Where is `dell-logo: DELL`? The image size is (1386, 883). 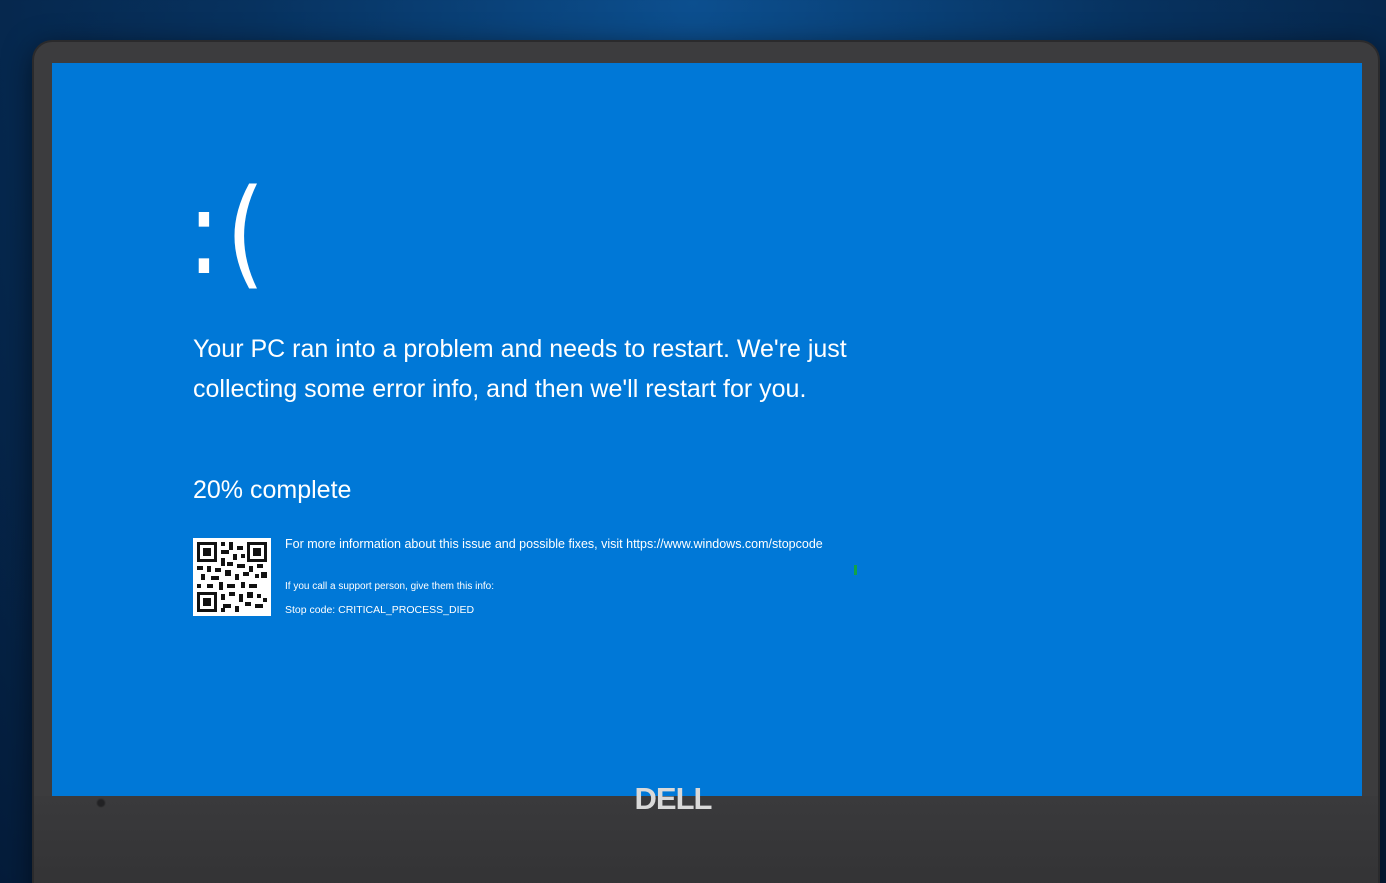
dell-logo: DELL is located at coordinates (673, 798).